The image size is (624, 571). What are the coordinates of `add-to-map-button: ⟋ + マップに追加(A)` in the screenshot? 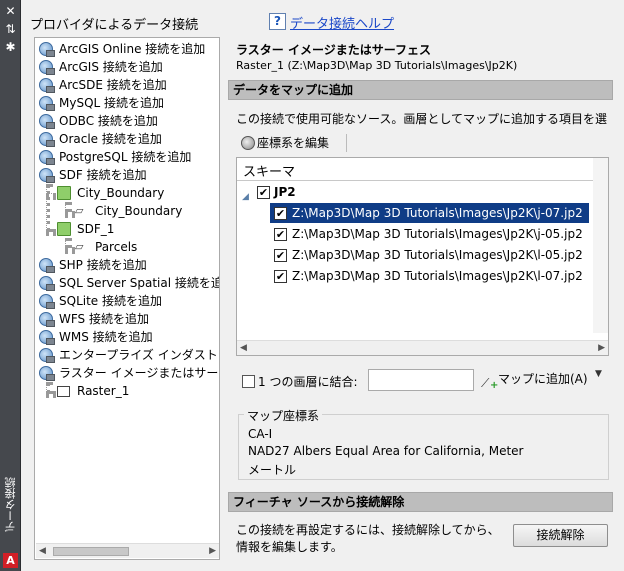 It's located at (533, 379).